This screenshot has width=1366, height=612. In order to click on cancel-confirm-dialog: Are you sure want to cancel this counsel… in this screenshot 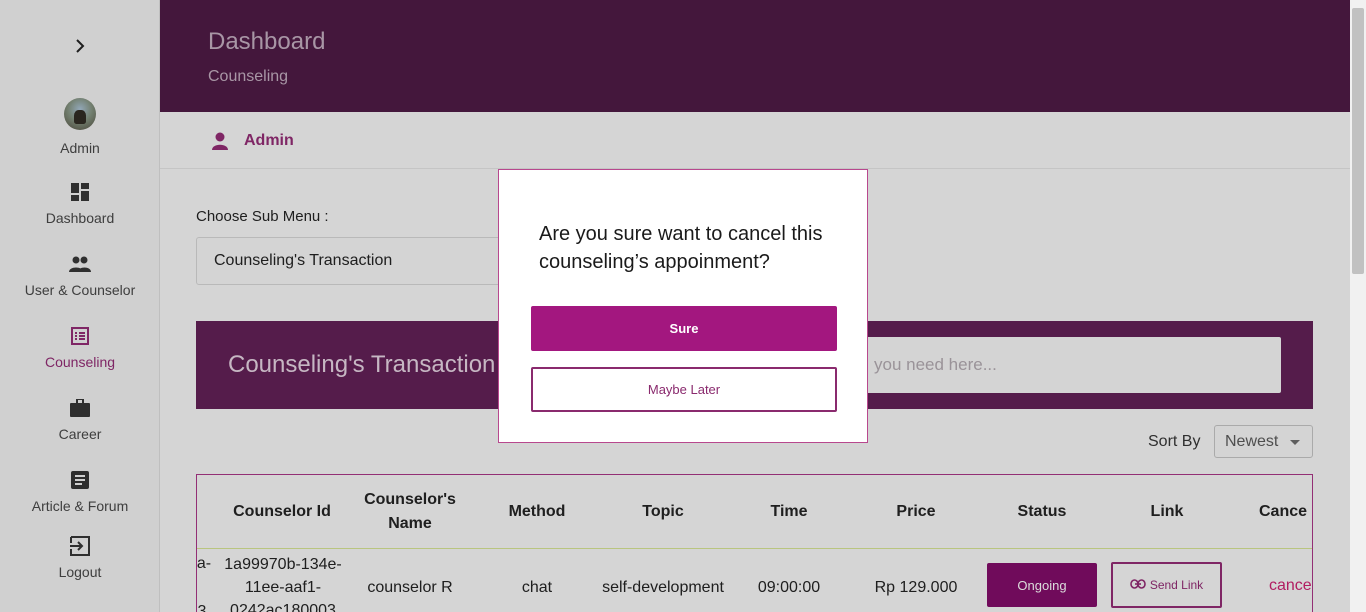, I will do `click(683, 306)`.